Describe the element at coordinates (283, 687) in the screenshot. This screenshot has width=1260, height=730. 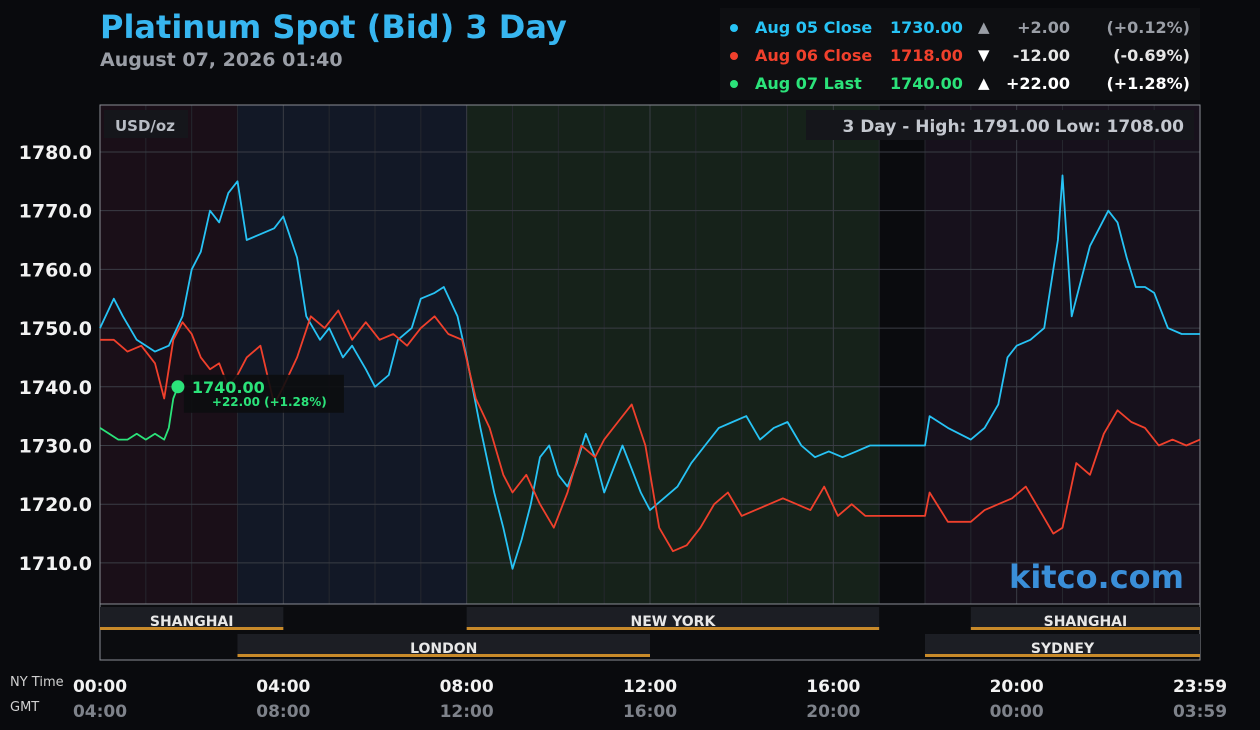
I see `x-tick-label-ny: 04:00` at that location.